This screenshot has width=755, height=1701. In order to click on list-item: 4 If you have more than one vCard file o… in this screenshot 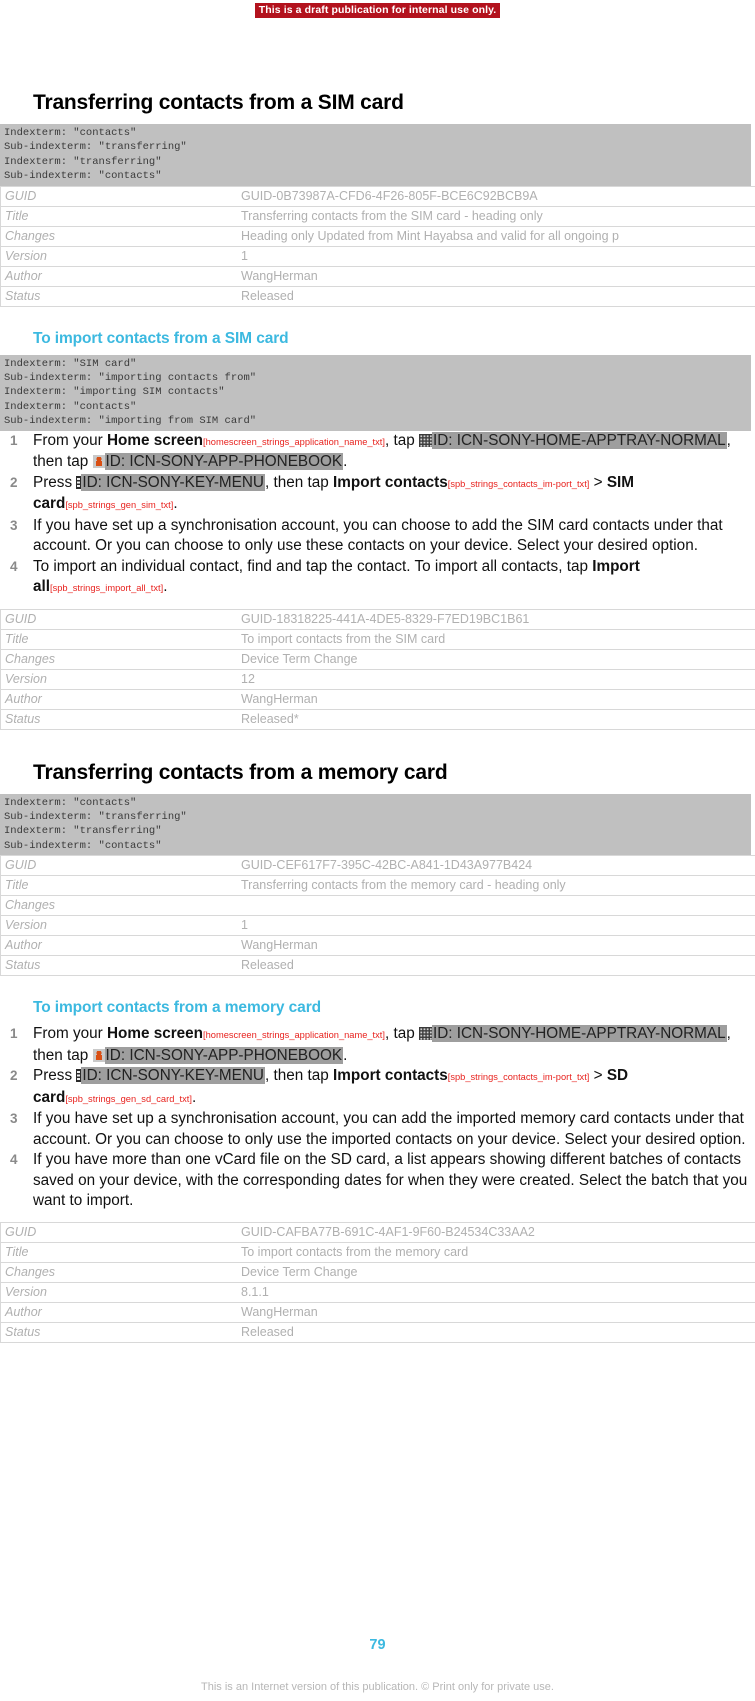, I will do `click(377, 1181)`.